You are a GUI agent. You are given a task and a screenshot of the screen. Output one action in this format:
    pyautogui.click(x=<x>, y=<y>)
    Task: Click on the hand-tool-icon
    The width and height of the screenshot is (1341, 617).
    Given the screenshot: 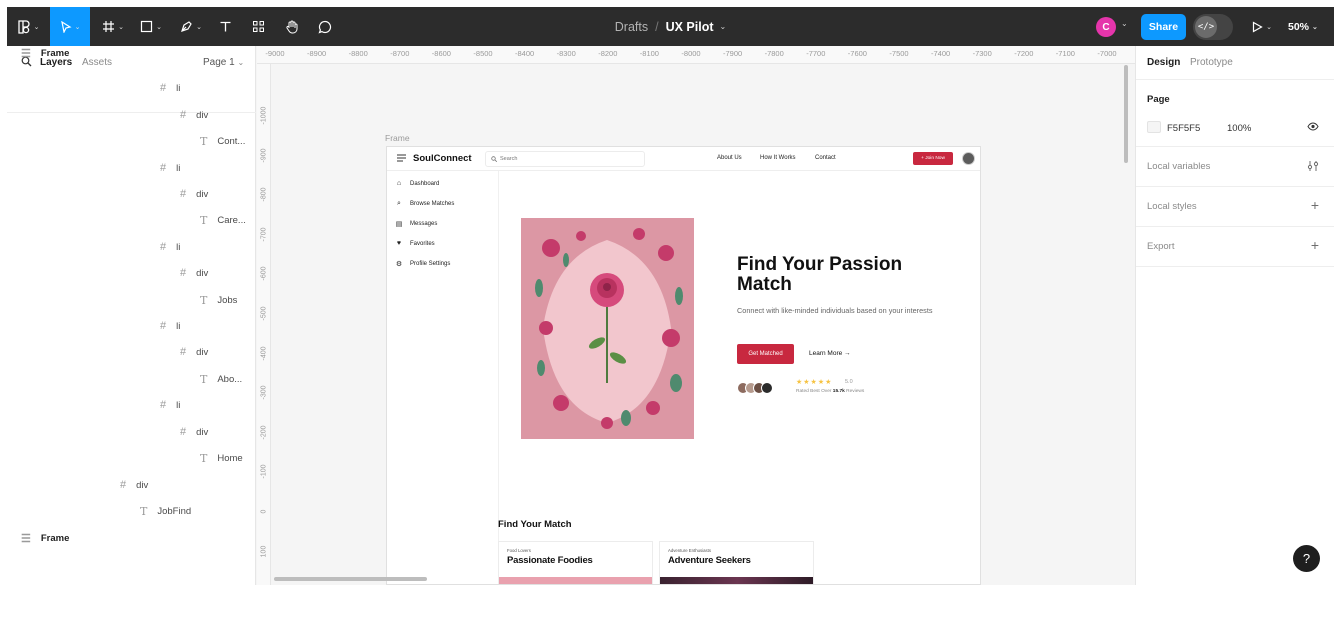 What is the action you would take?
    pyautogui.click(x=292, y=26)
    